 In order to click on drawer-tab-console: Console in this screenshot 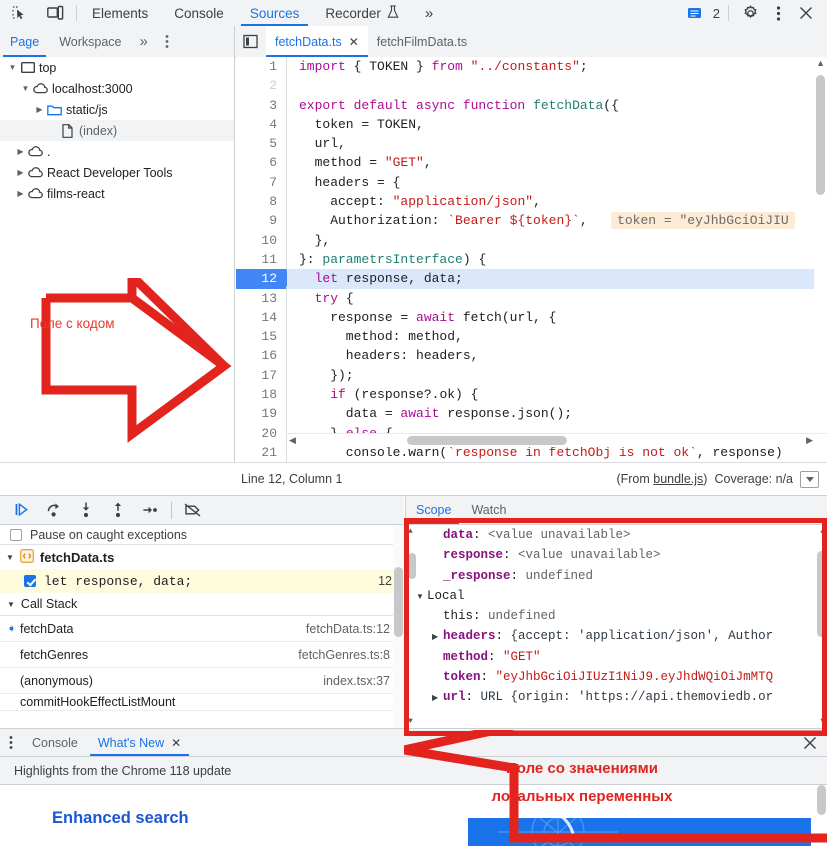, I will do `click(55, 742)`.